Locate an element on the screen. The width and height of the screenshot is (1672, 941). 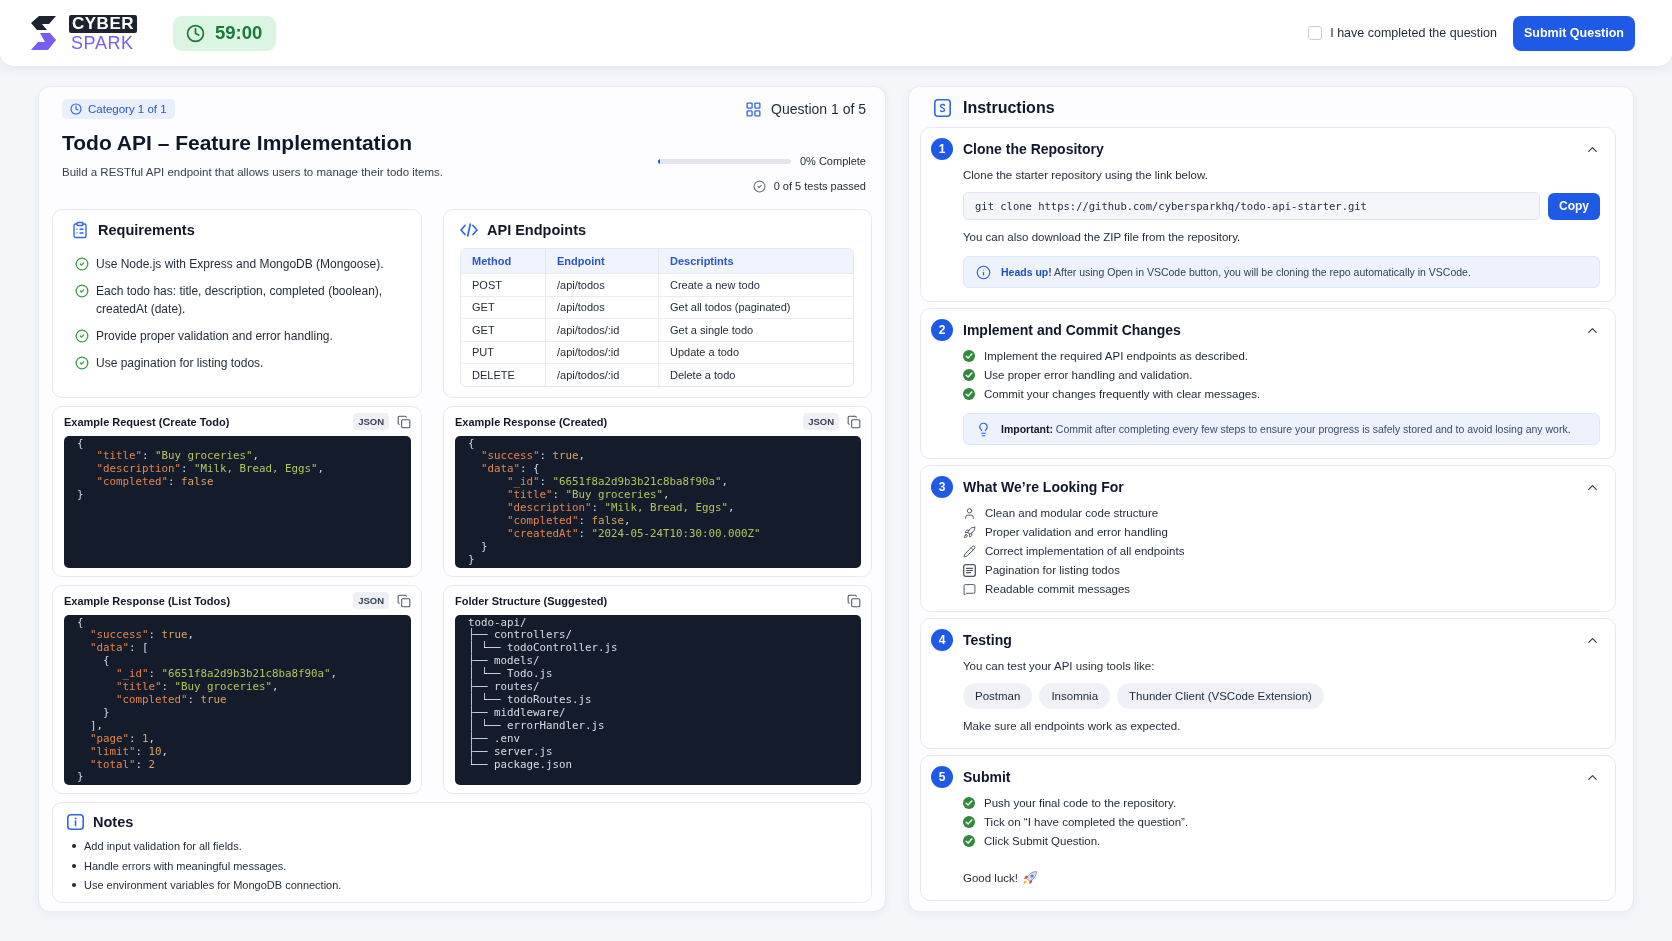
requirement-text: Each todo has: title, description, completed (boolean), createdAt (date). is located at coordinates (240, 300).